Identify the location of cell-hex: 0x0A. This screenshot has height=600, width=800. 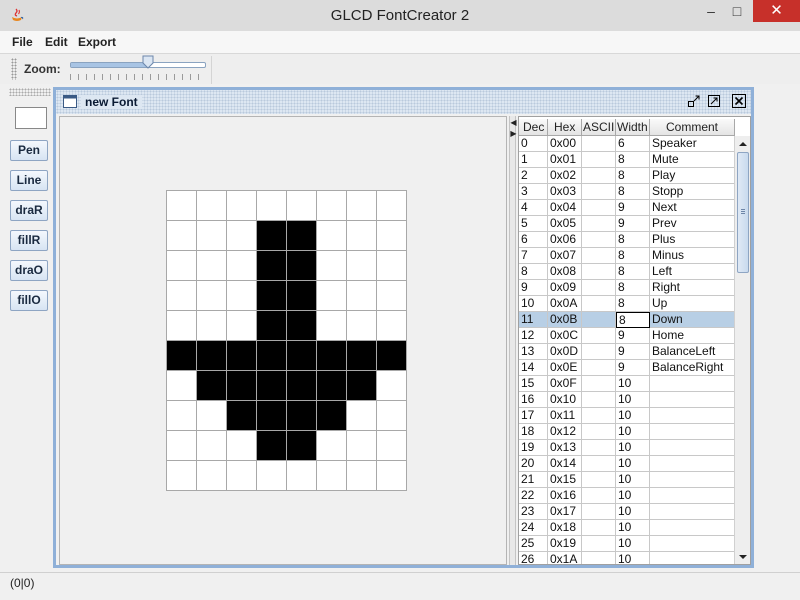
(565, 304).